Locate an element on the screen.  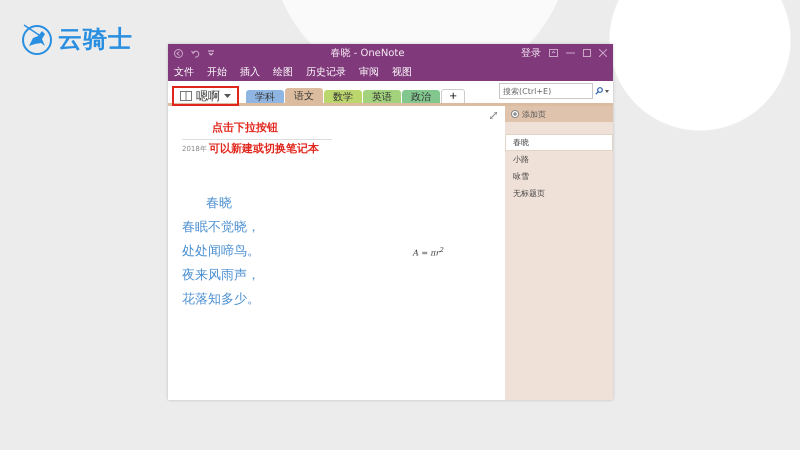
section-tab: 语文 is located at coordinates (304, 95).